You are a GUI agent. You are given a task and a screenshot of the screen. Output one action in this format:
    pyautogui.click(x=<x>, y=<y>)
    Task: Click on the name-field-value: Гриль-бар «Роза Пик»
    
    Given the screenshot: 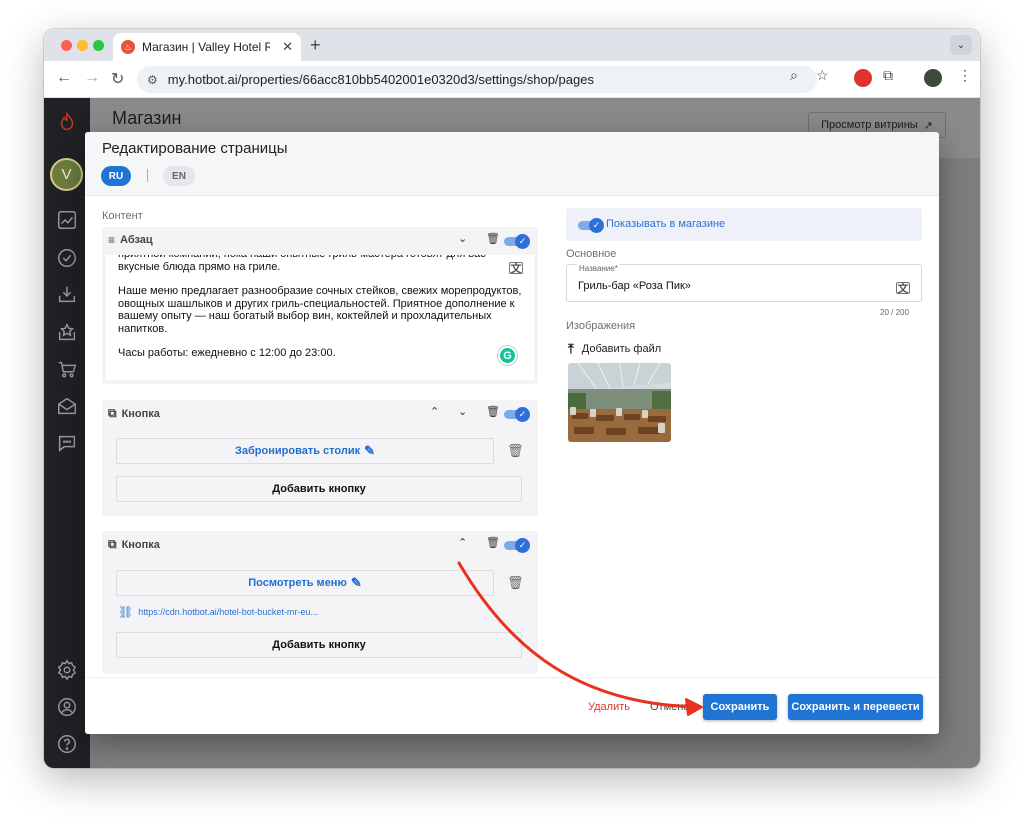 What is the action you would take?
    pyautogui.click(x=634, y=286)
    